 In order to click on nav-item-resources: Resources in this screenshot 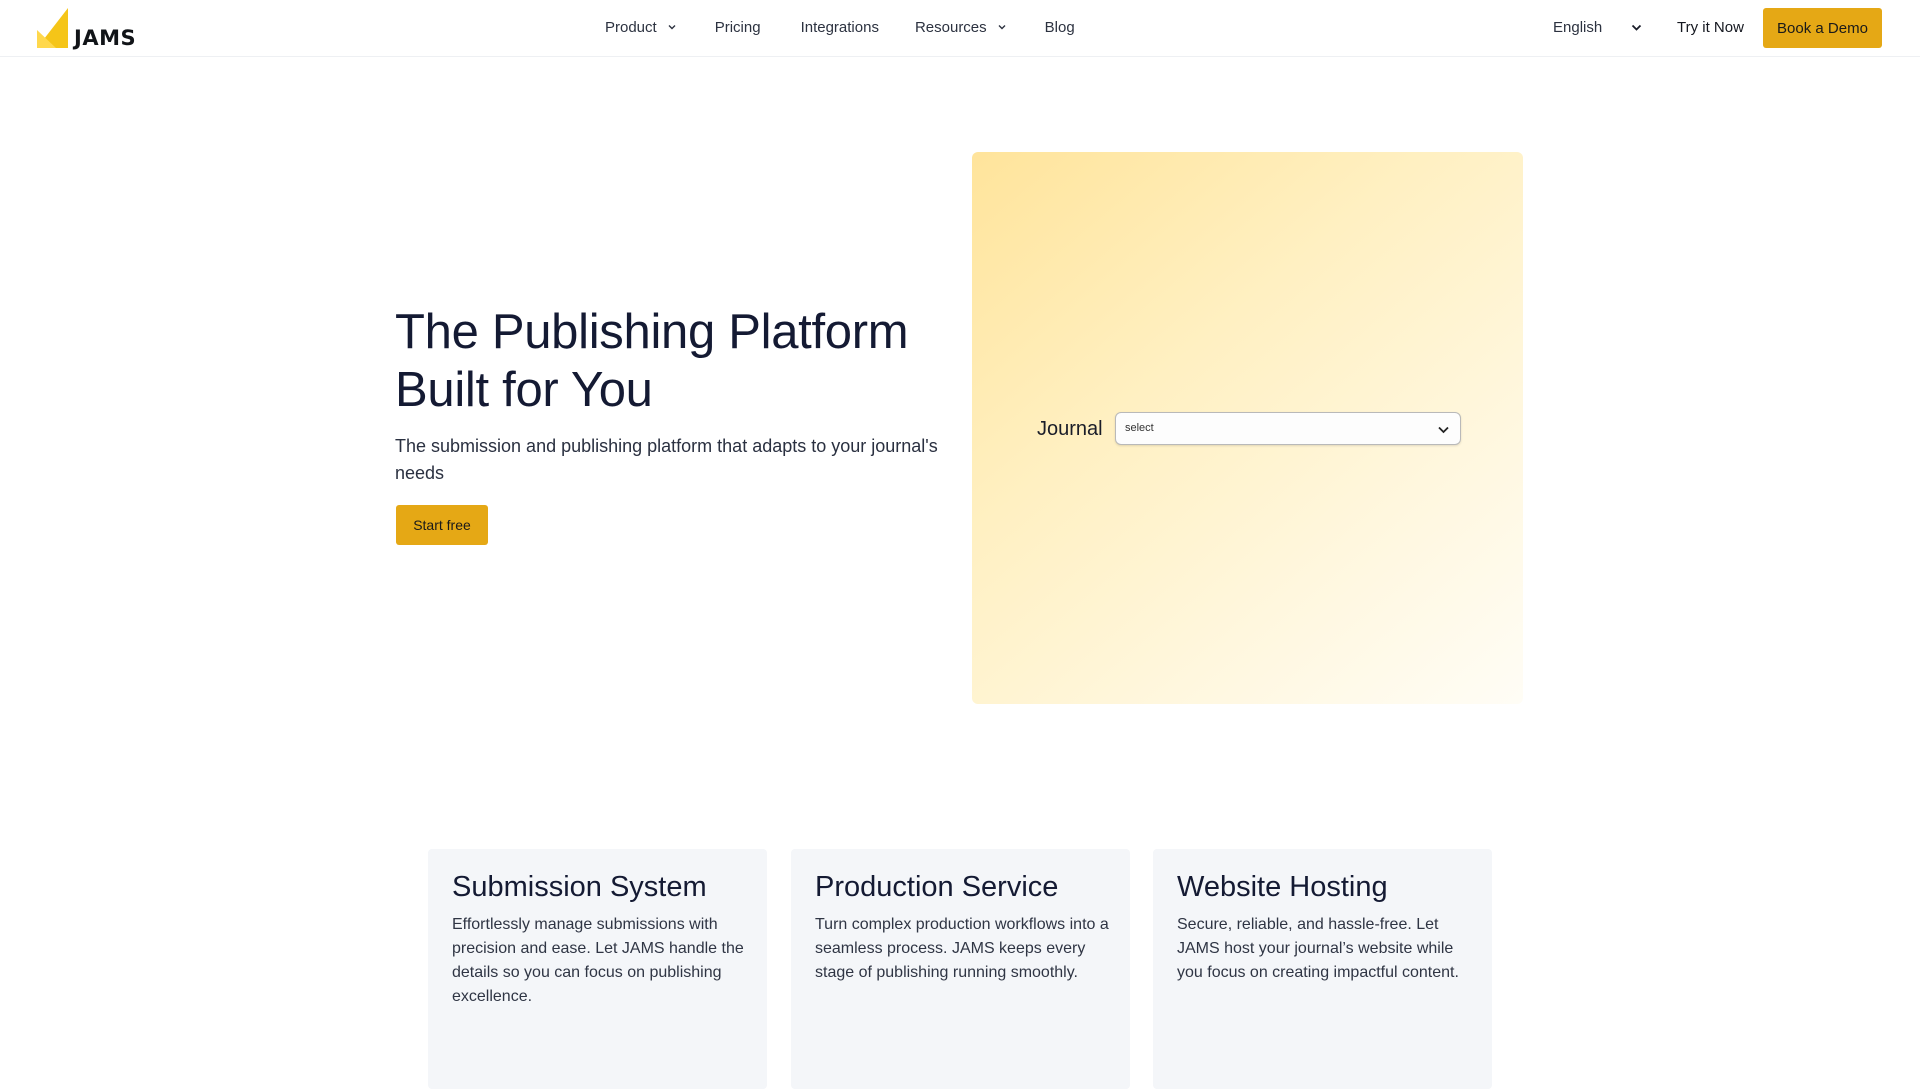, I will do `click(961, 27)`.